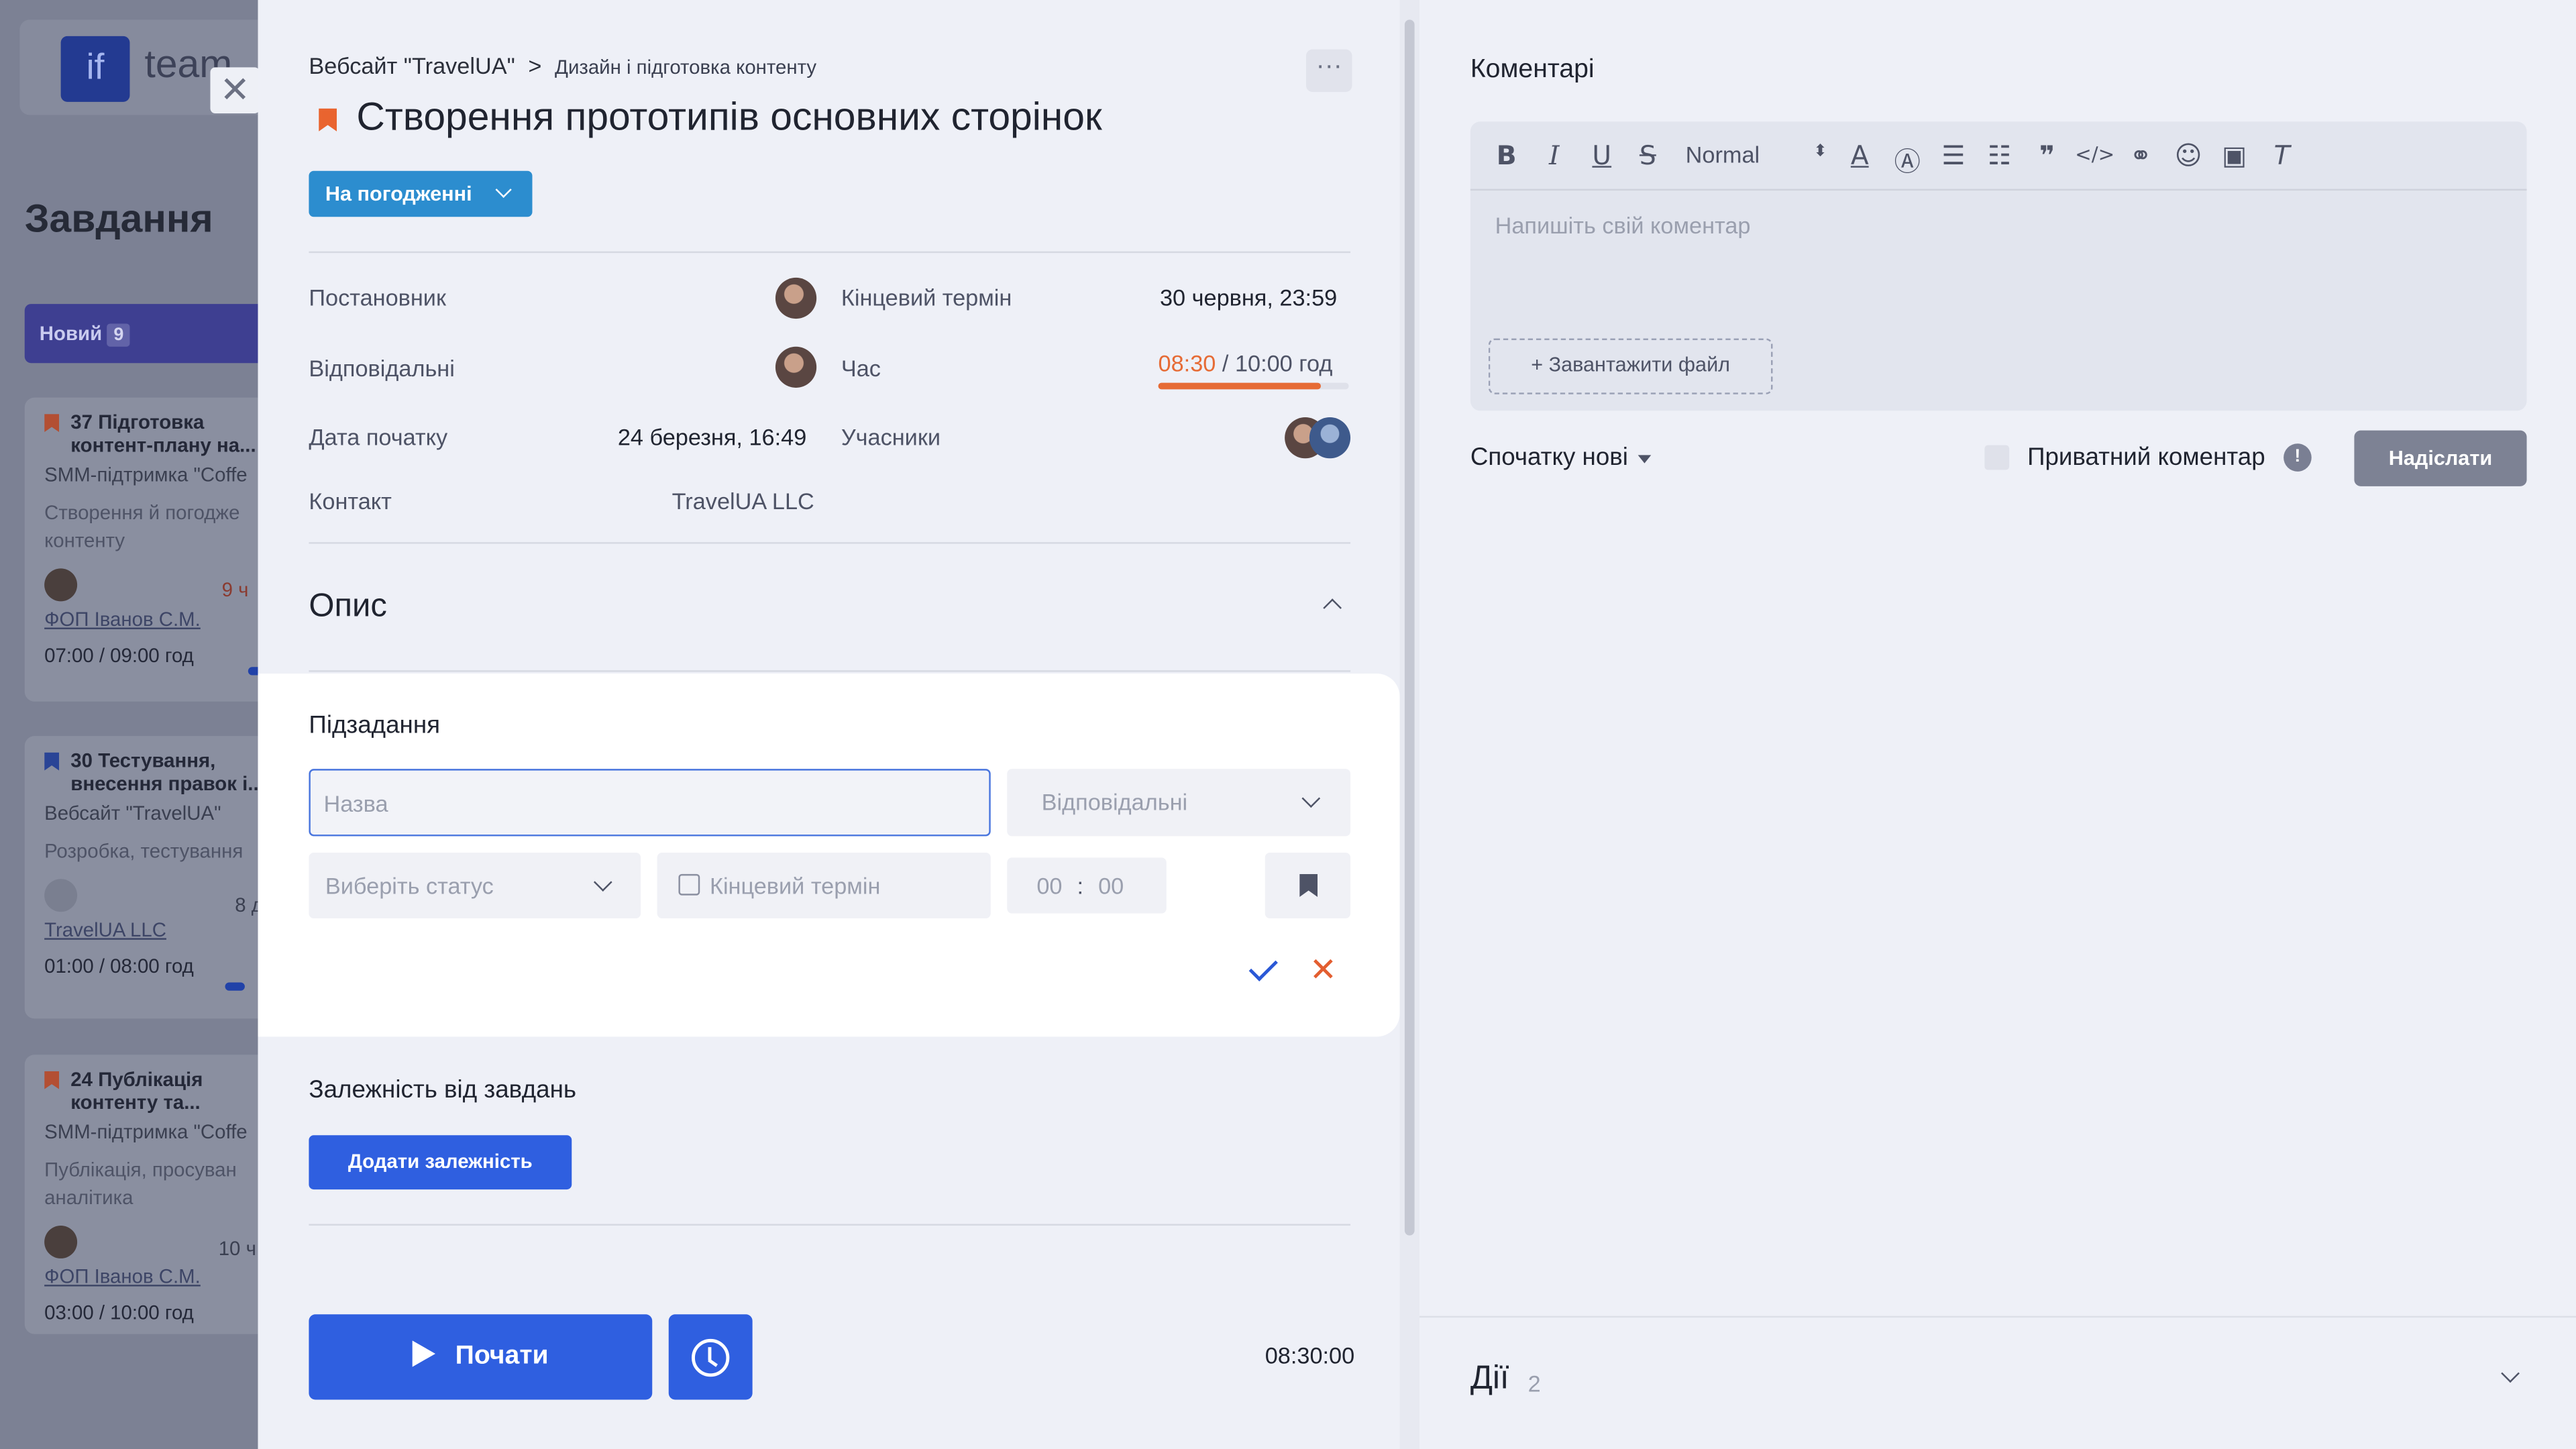 The width and height of the screenshot is (2576, 1449). Describe the element at coordinates (146, 1132) in the screenshot. I see `card-project: SMM-підтримка "Coffe` at that location.